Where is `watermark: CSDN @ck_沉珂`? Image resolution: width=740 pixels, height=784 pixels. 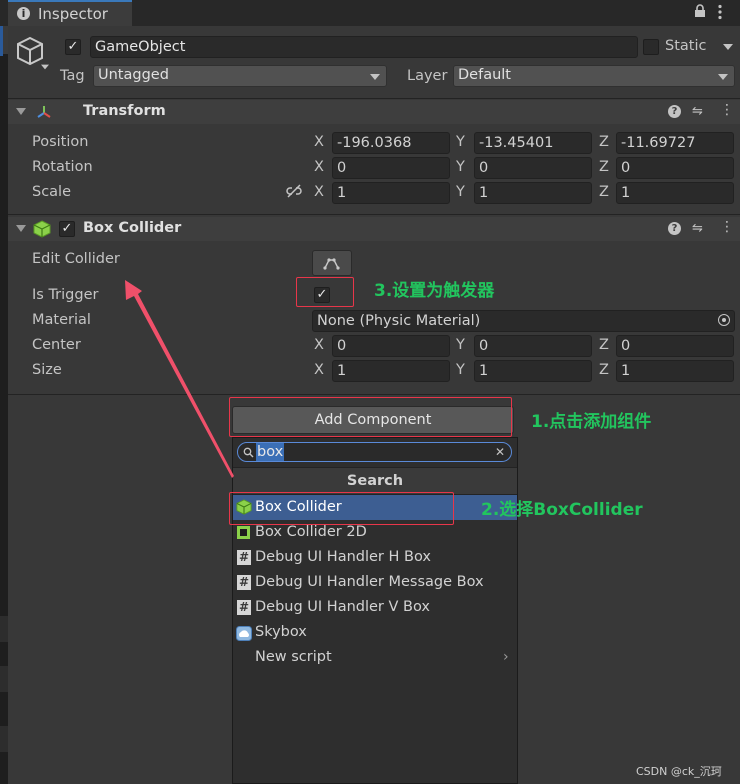
watermark: CSDN @ck_沉珂 is located at coordinates (679, 771).